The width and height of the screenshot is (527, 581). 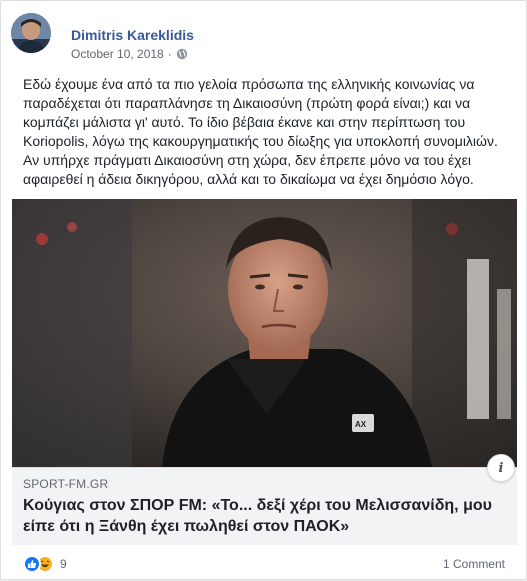 I want to click on like-icon, so click(x=32, y=564).